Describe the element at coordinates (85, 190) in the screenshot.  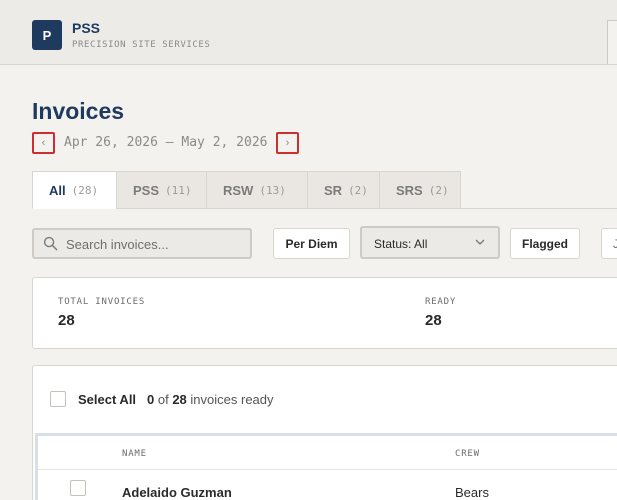
I see `tab-count: (28)` at that location.